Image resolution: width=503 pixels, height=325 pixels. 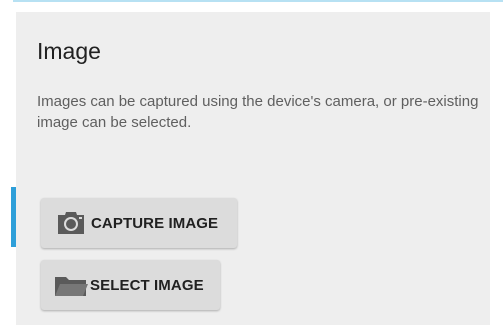 I want to click on capture-image-button: CAPTURE IMAGE, so click(x=139, y=223).